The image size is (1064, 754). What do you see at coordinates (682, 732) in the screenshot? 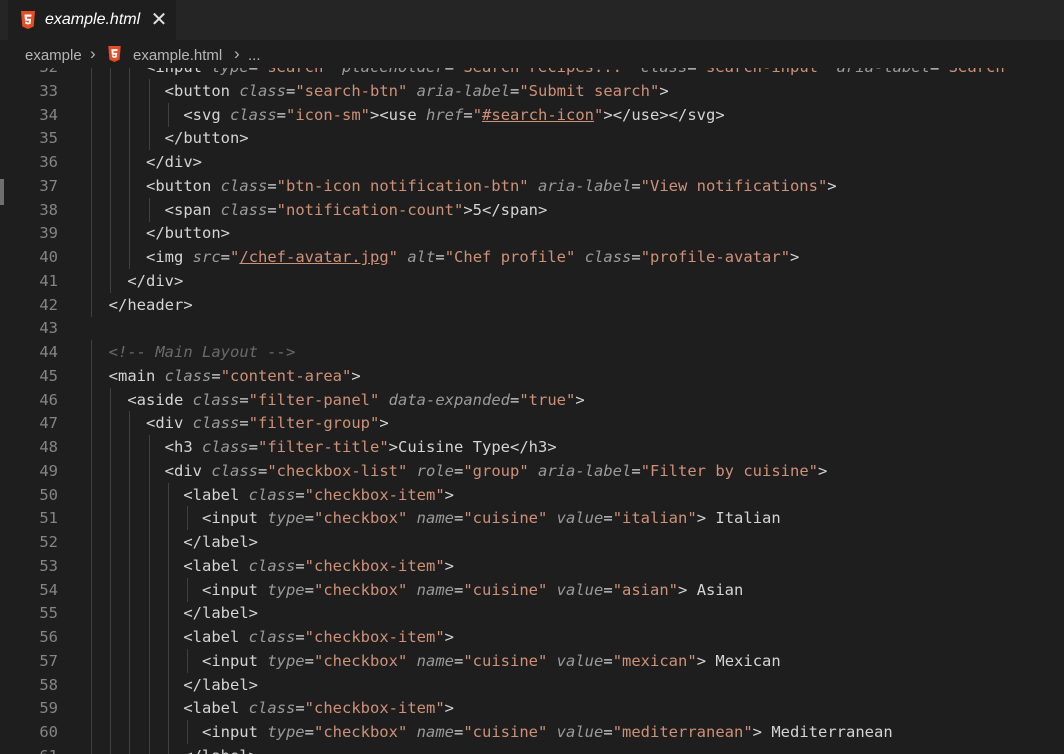
I see `code-token-str: "mediterranean"` at bounding box center [682, 732].